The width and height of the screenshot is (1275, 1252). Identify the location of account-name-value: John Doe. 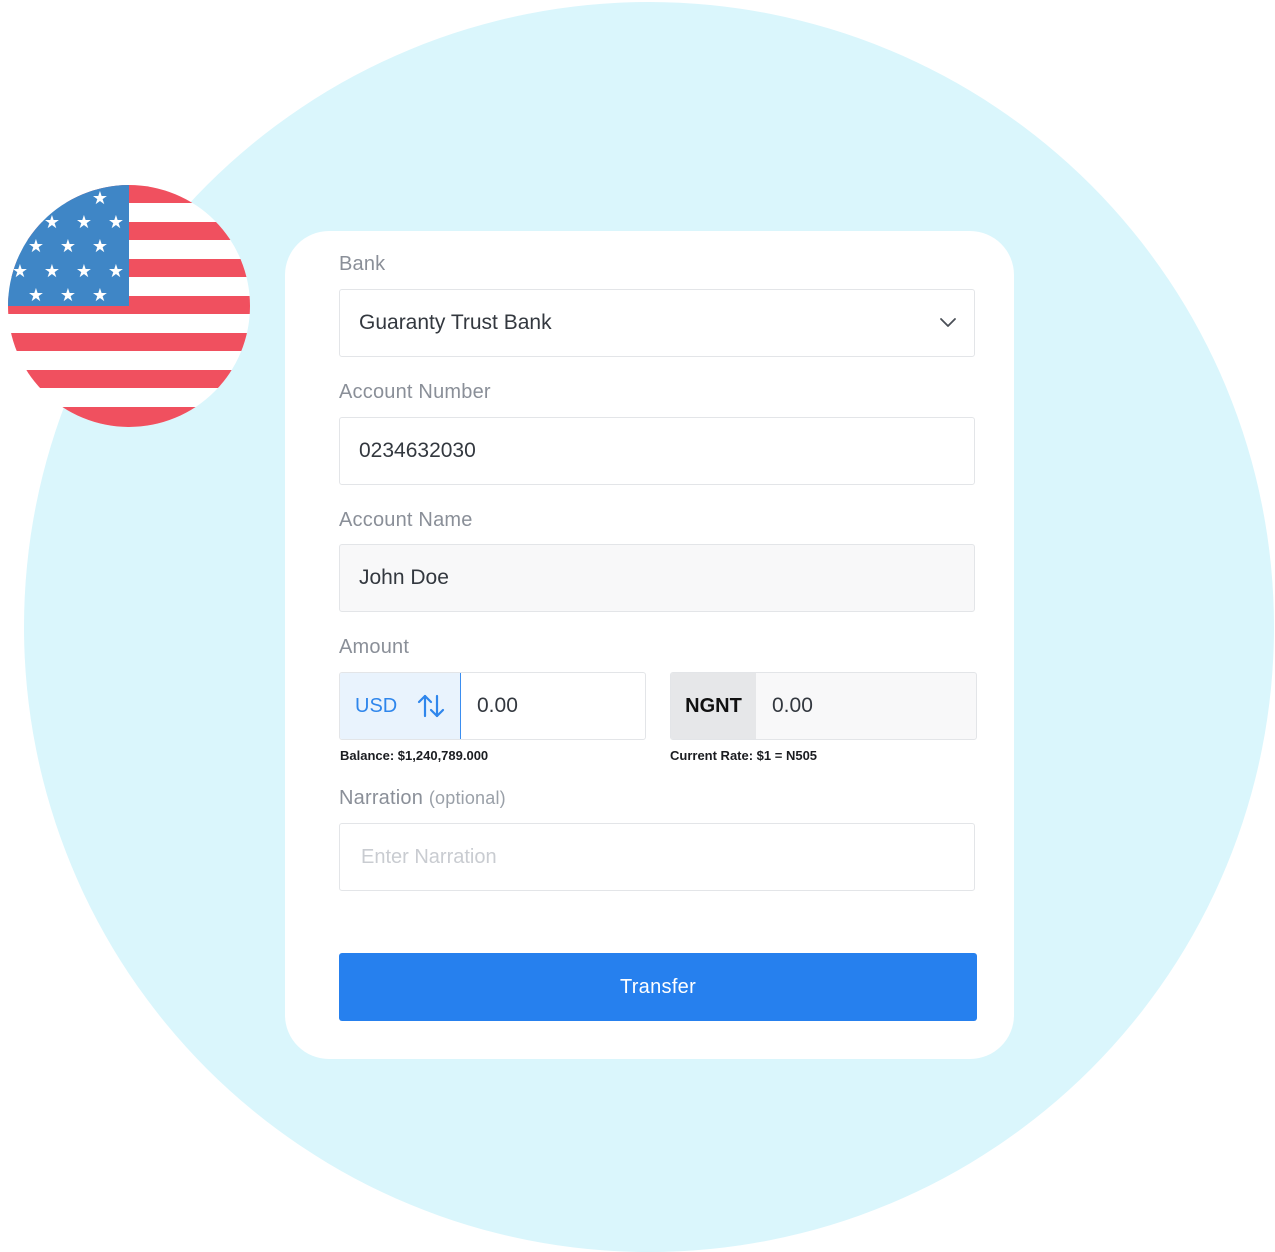
(404, 577).